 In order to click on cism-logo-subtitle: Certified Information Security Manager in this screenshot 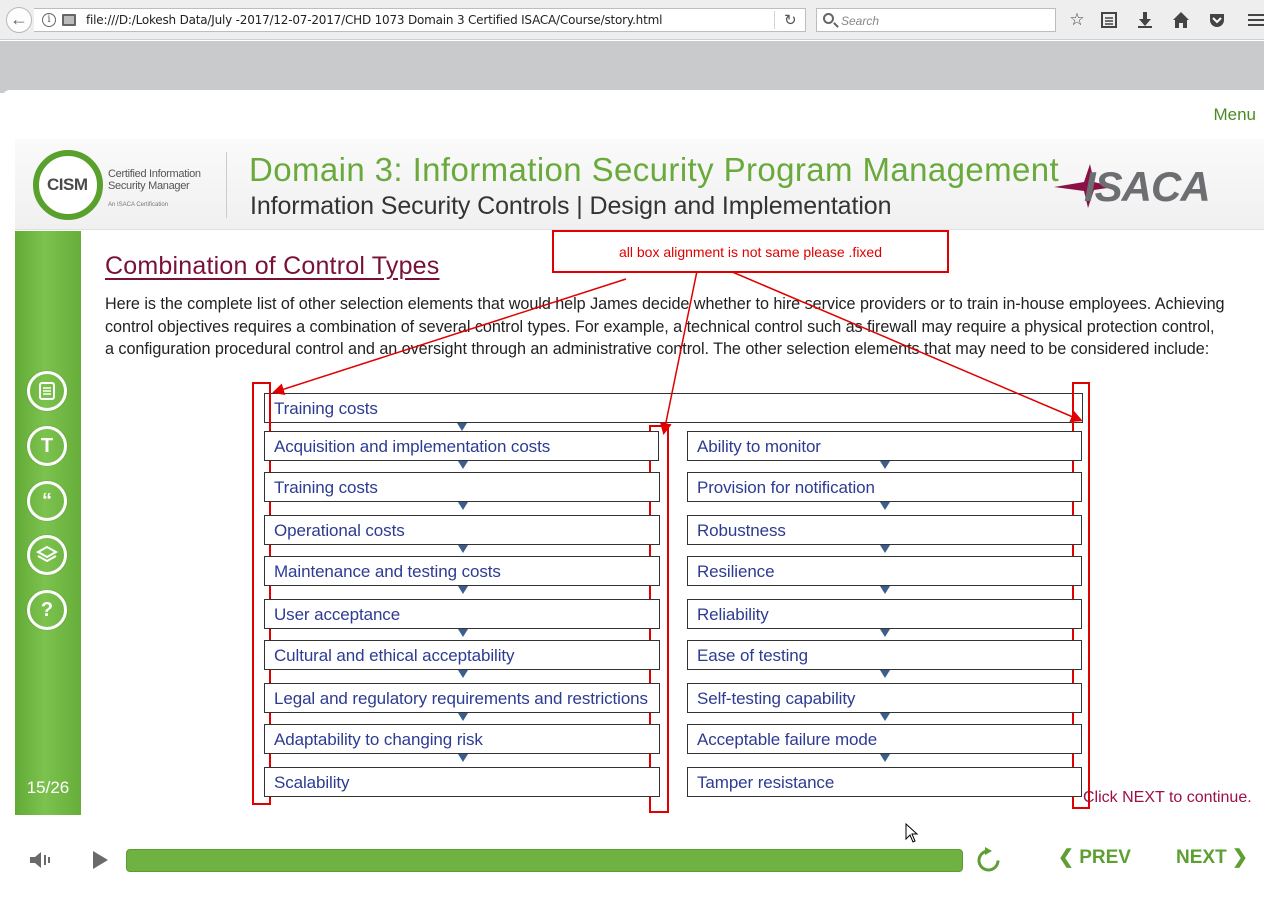, I will do `click(154, 180)`.